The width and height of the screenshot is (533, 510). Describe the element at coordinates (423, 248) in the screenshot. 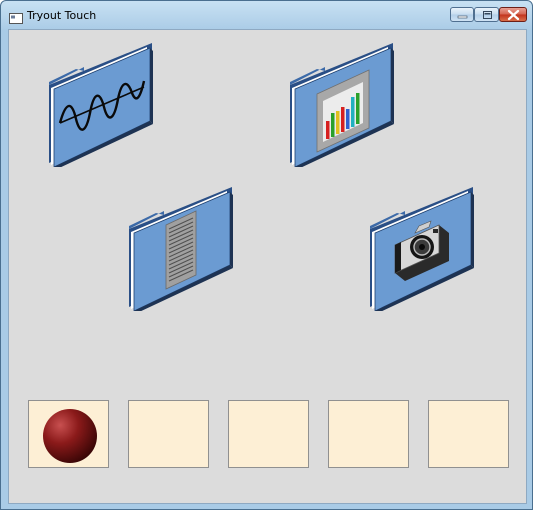

I see `folder-camera` at that location.